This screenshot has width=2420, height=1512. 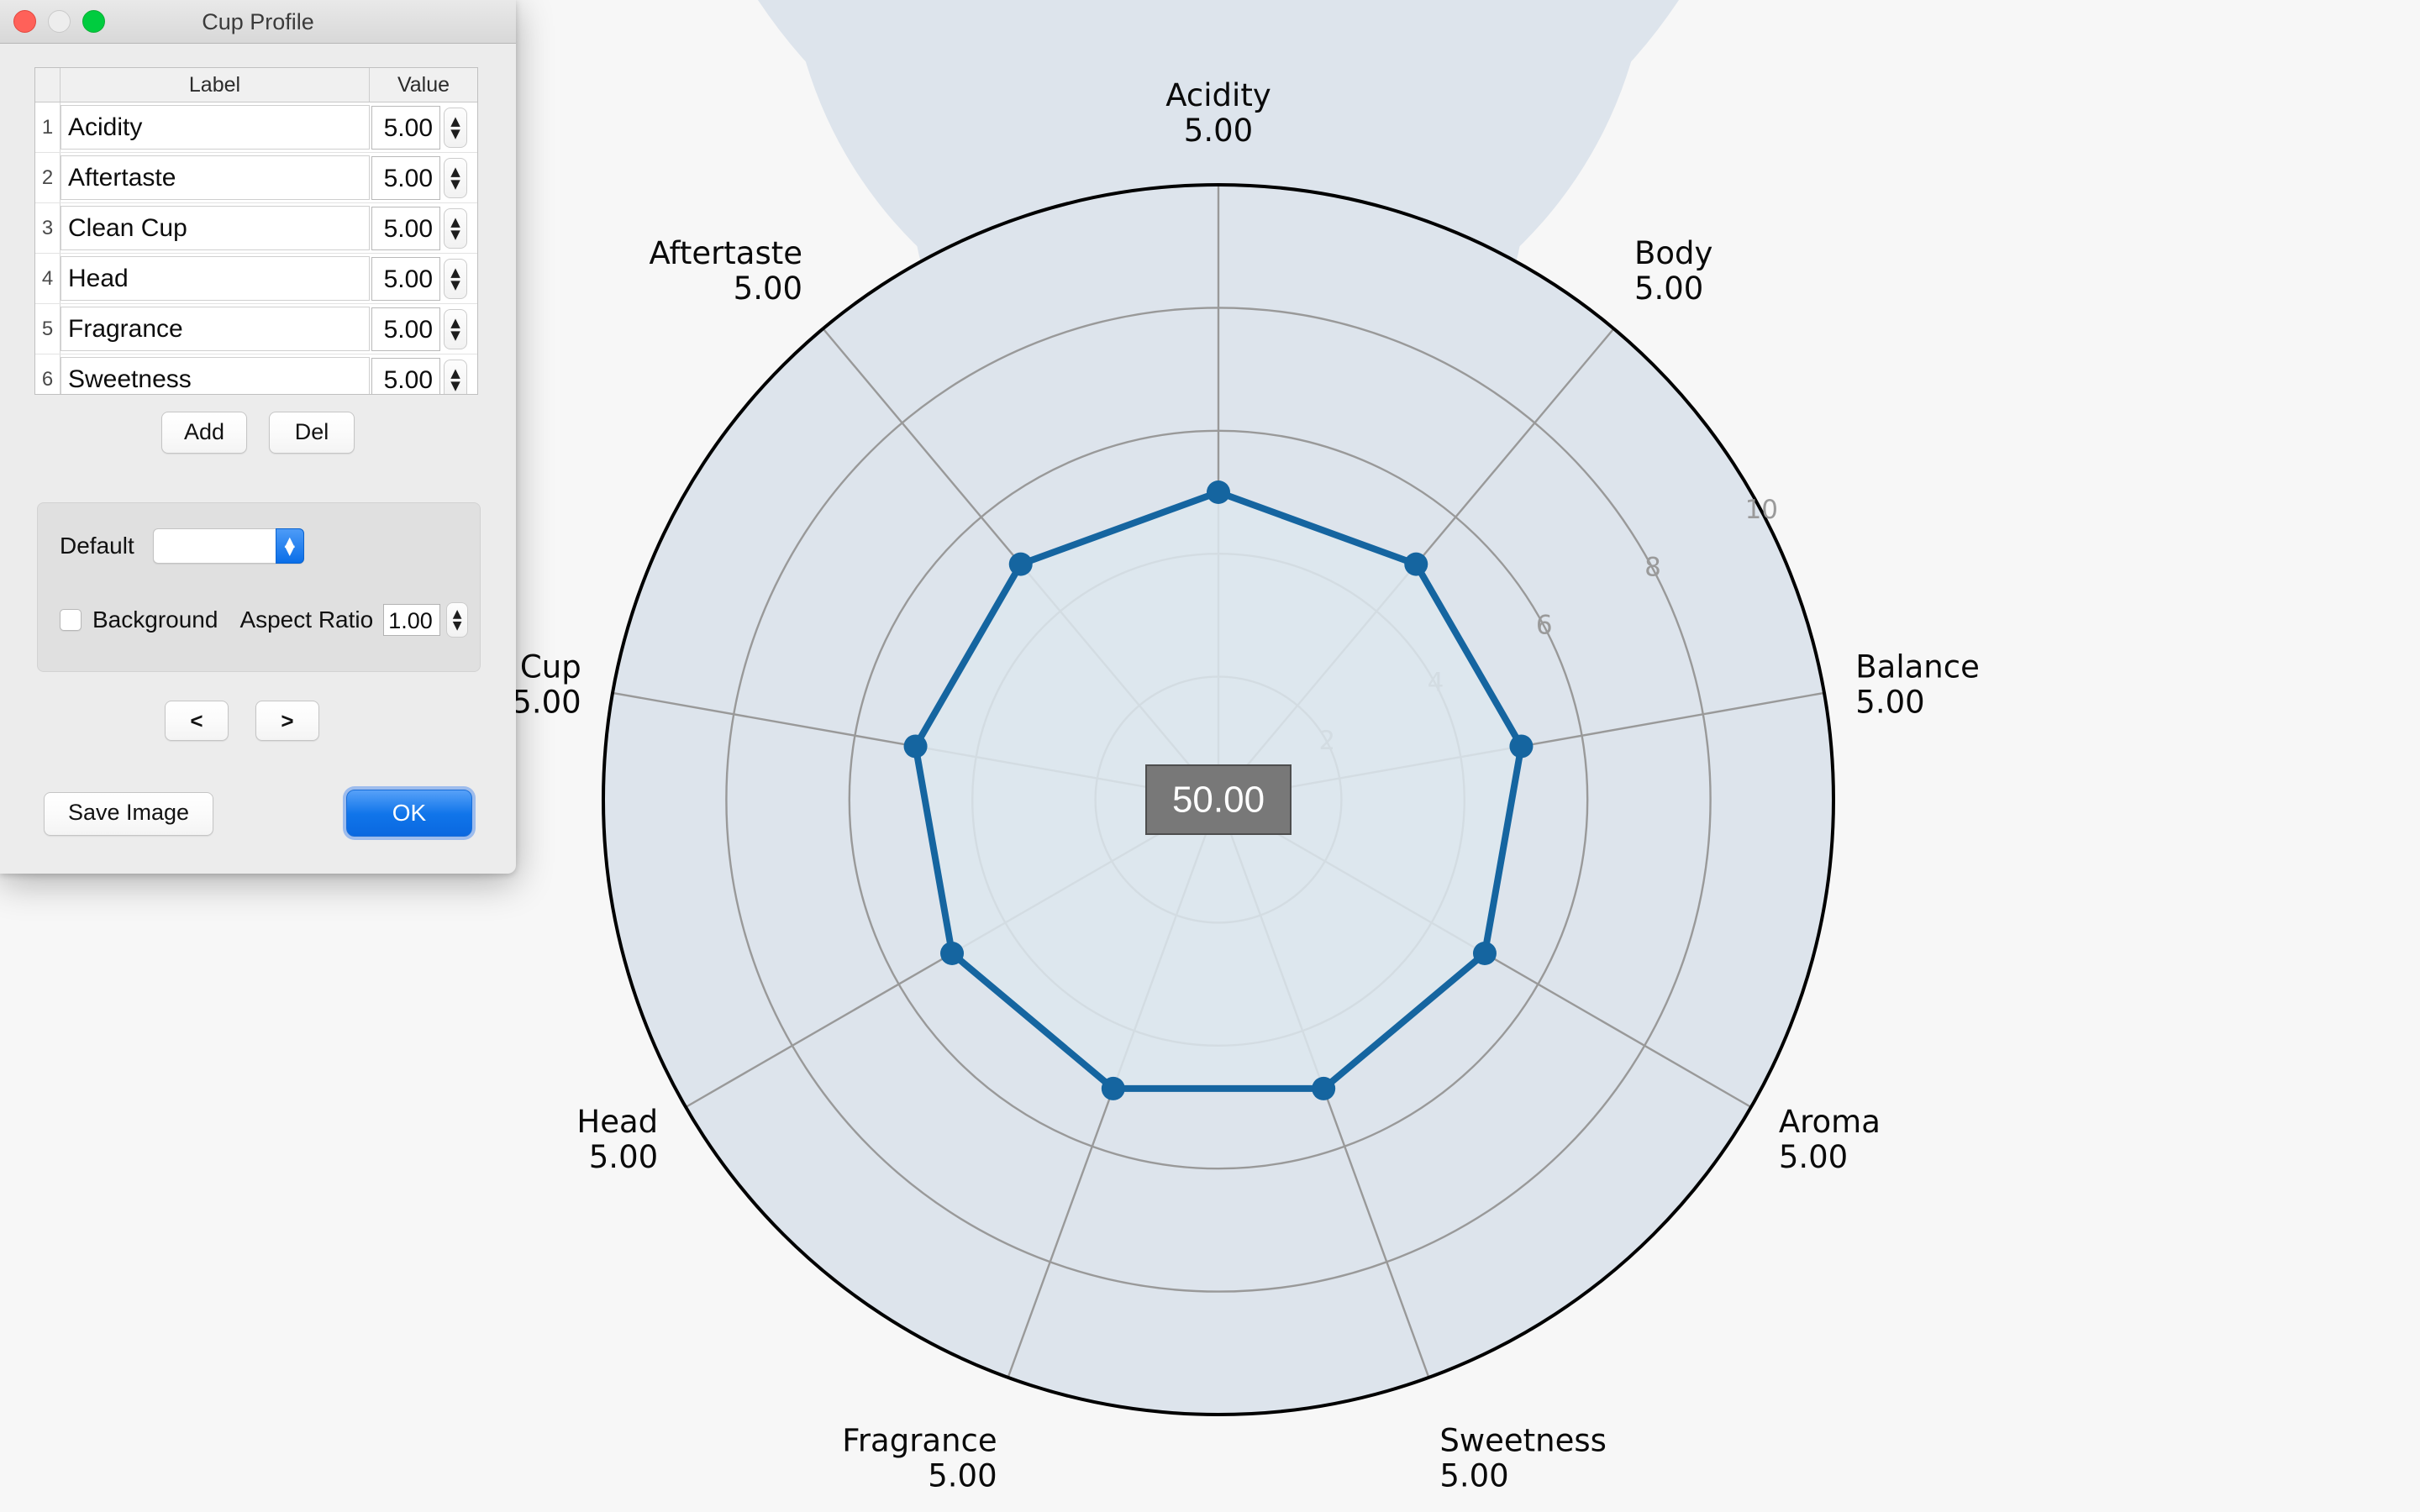 What do you see at coordinates (215, 278) in the screenshot?
I see `label-input: Head` at bounding box center [215, 278].